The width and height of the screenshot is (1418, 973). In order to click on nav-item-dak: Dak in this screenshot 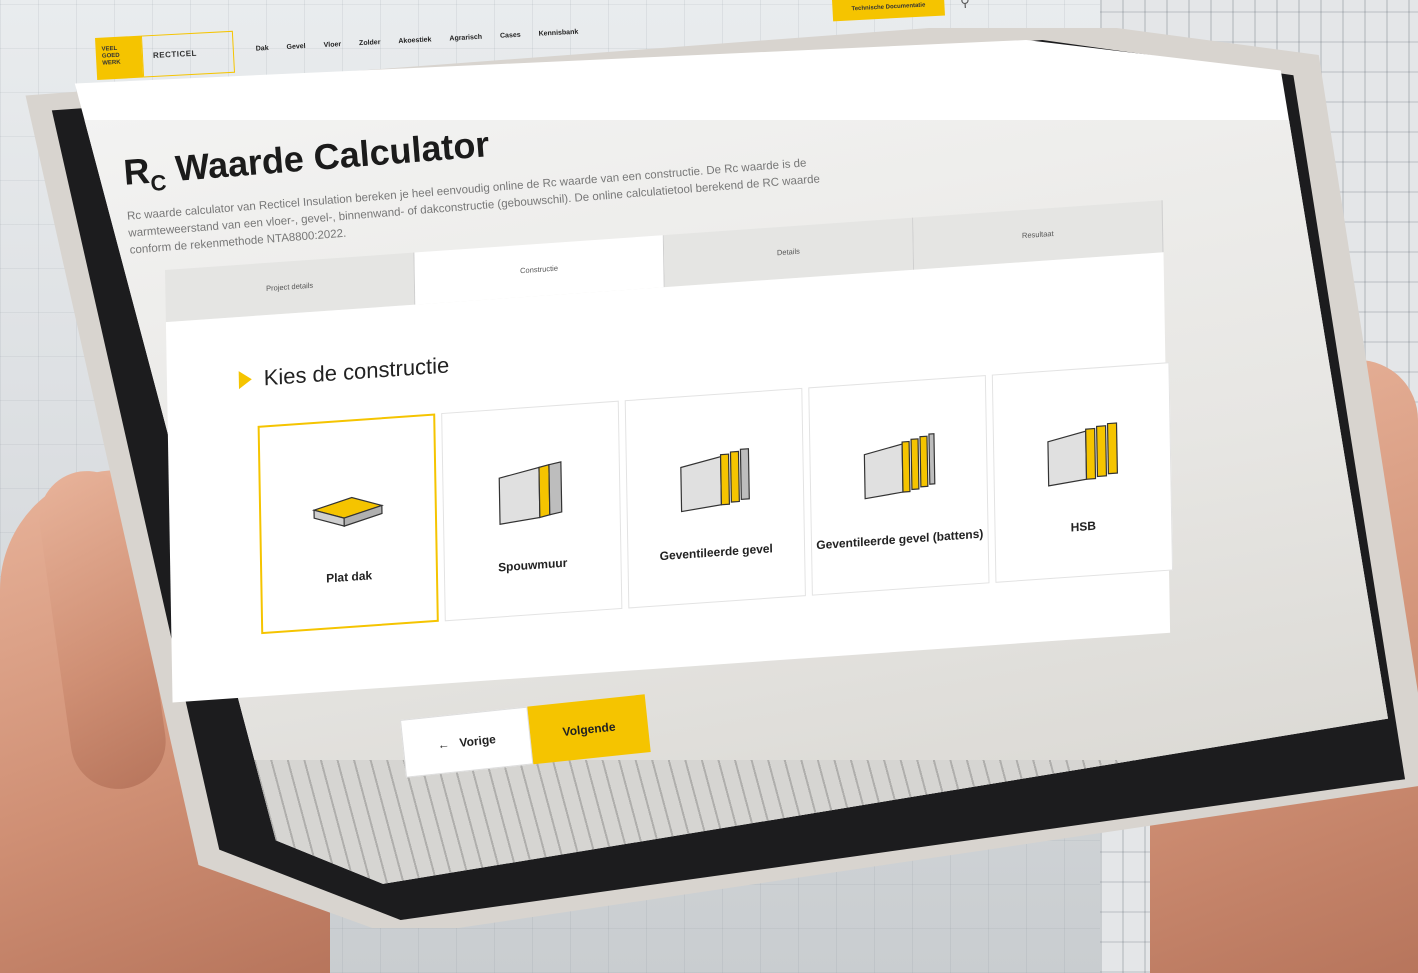, I will do `click(262, 49)`.